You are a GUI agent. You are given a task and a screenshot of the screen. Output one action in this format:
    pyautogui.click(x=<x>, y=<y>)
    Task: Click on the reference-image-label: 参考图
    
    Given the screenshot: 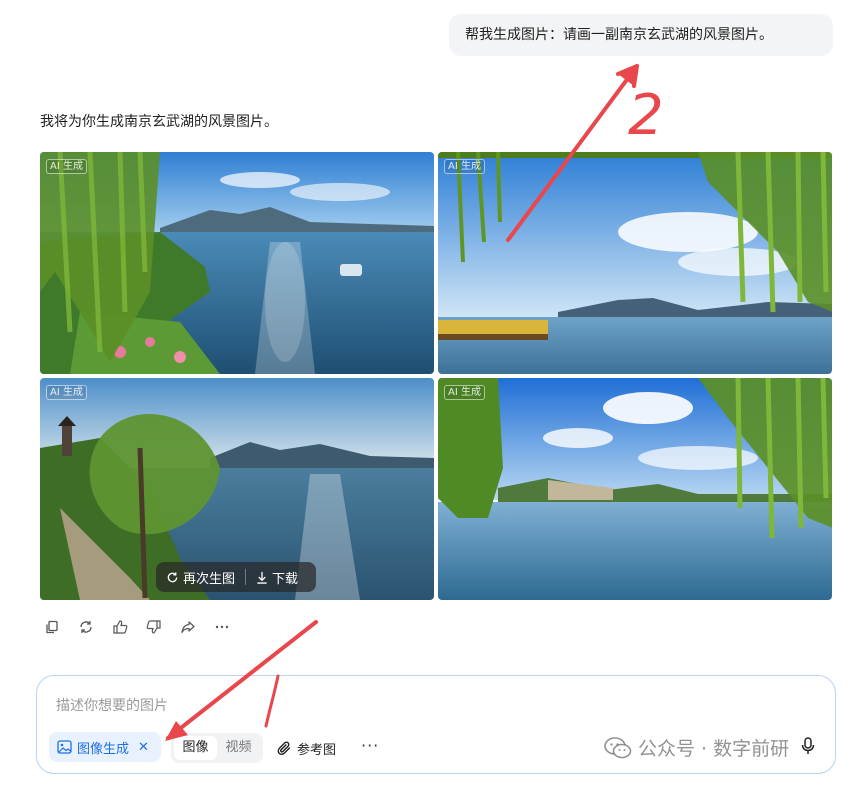 What is the action you would take?
    pyautogui.click(x=317, y=750)
    